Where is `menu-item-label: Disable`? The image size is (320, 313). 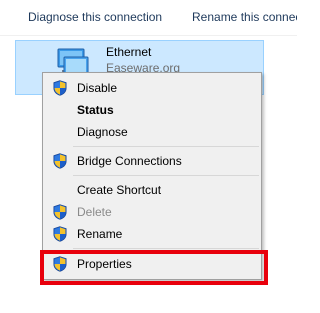 menu-item-label: Disable is located at coordinates (97, 88).